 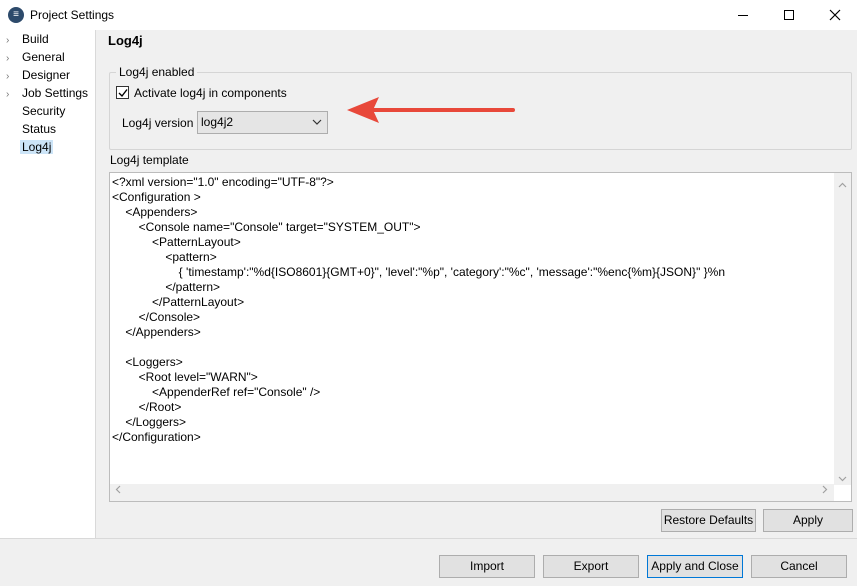 I want to click on log4j-version-select: log4j2, so click(x=262, y=122).